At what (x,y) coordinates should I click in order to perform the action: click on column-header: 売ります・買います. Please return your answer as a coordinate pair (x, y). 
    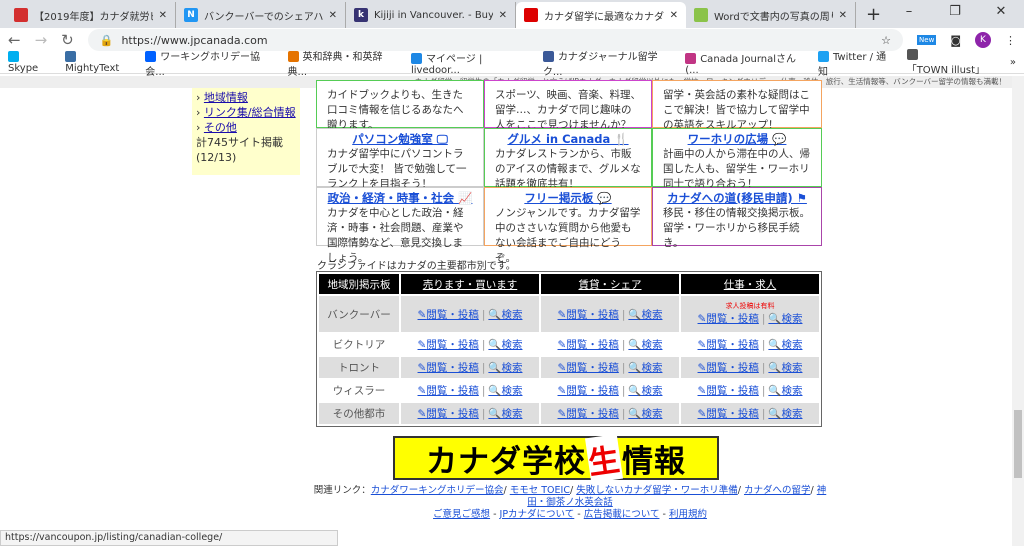
    Looking at the image, I should click on (470, 284).